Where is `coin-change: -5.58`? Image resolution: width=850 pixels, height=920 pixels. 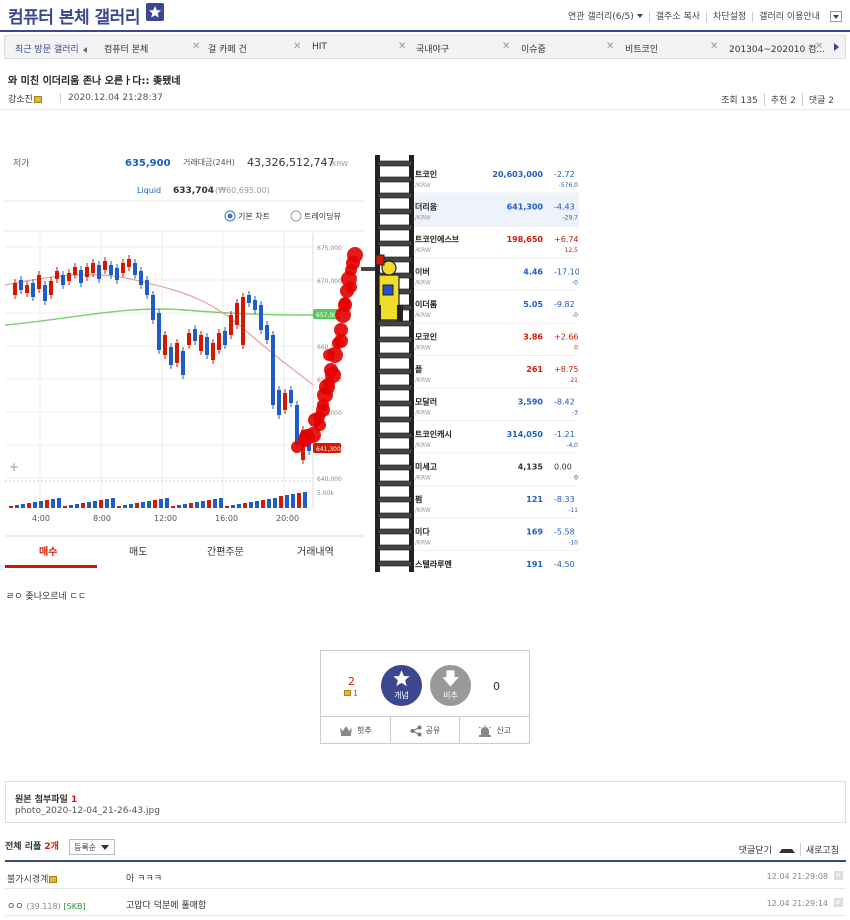 coin-change: -5.58 is located at coordinates (564, 532).